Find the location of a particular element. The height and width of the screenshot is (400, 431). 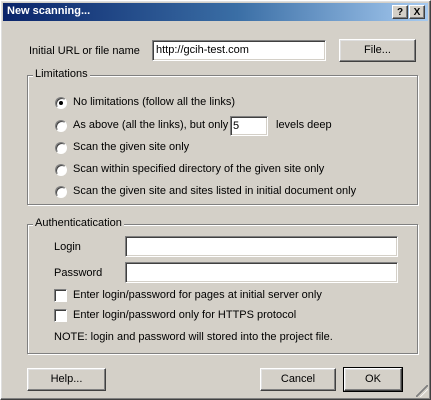

initial-server-only-checkbox is located at coordinates (60, 295).